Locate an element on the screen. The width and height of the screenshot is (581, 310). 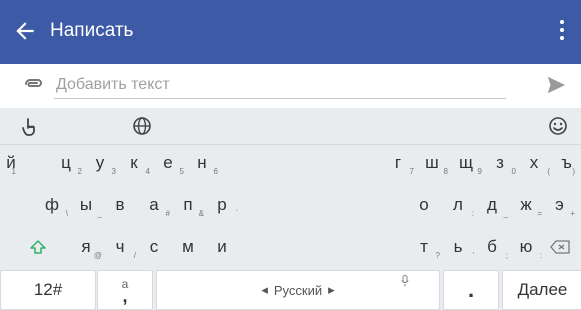
key-hint: ) is located at coordinates (573, 171).